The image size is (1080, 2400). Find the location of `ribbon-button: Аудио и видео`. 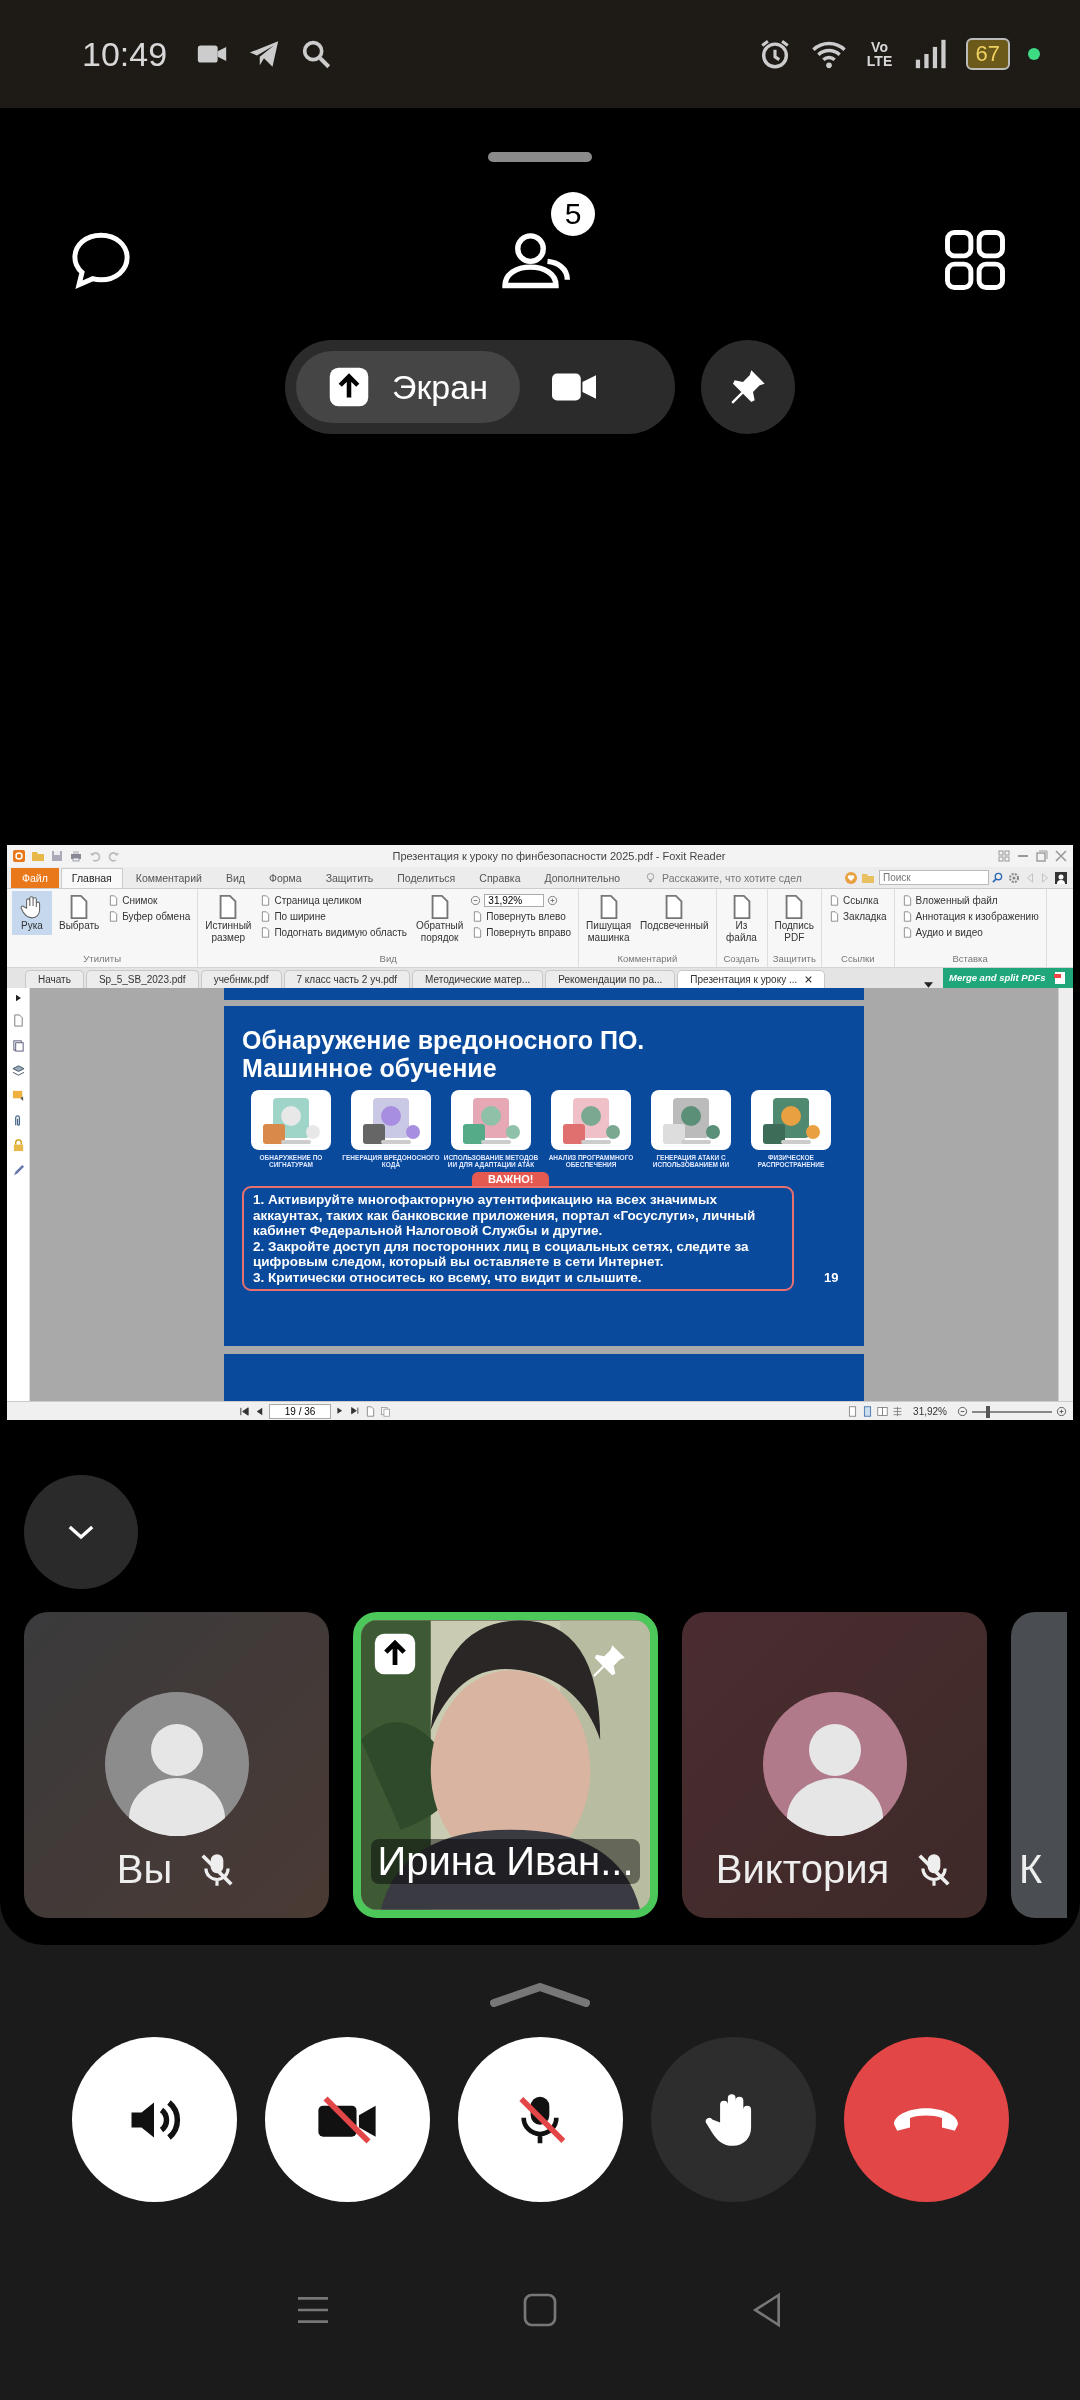

ribbon-button: Аудио и видео is located at coordinates (970, 932).